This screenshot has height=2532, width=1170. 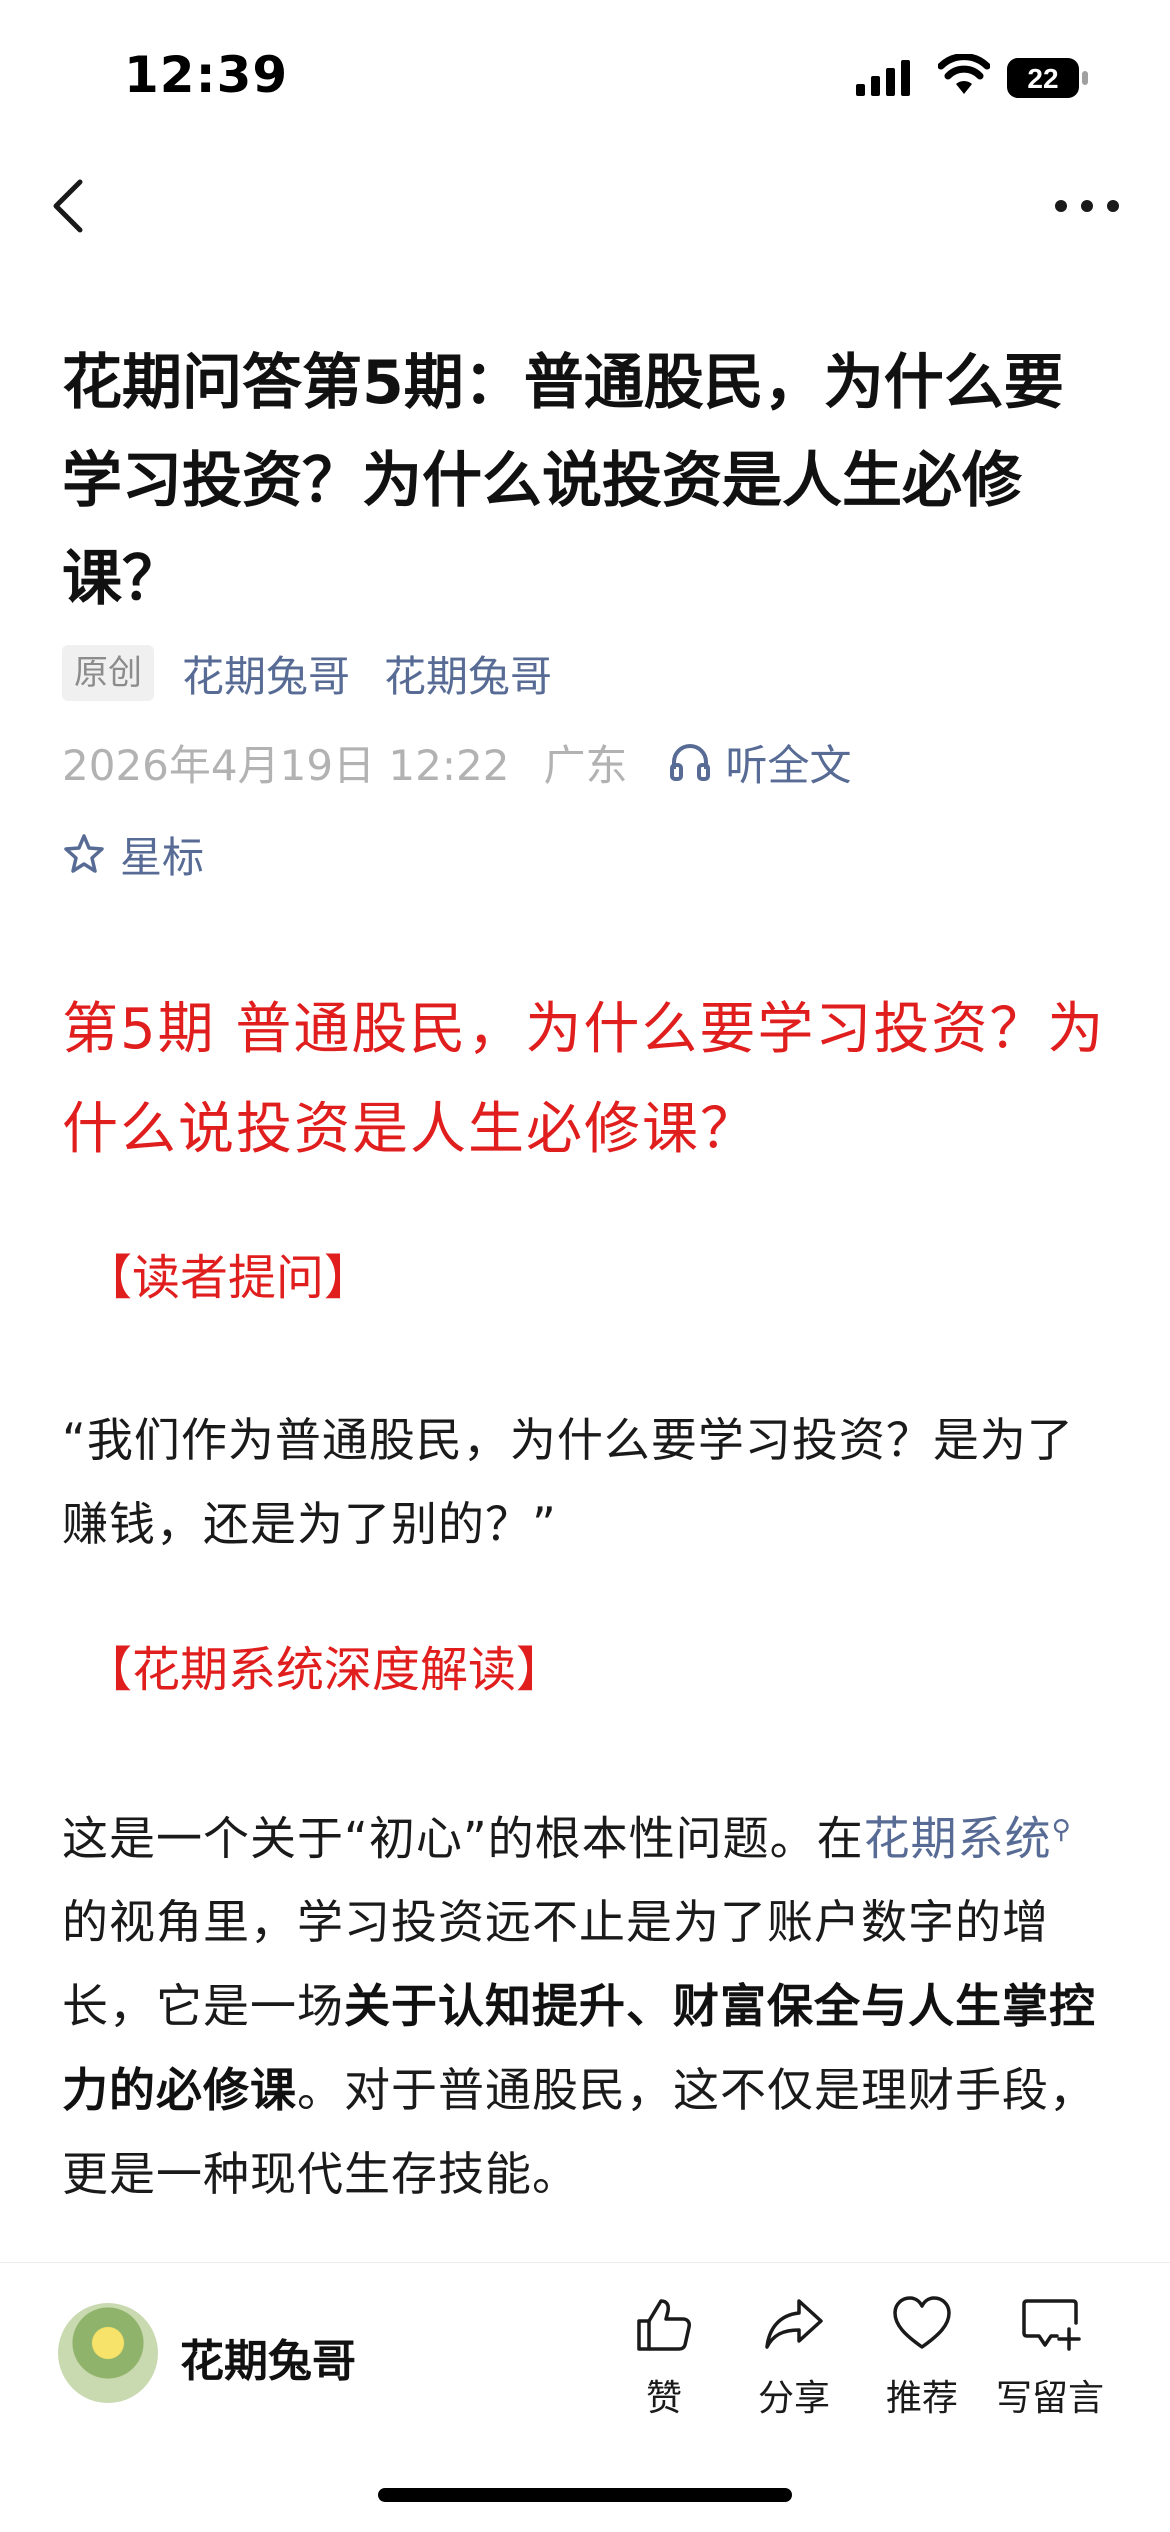 I want to click on reader-question-title: 【读者提问】, so click(x=228, y=1278).